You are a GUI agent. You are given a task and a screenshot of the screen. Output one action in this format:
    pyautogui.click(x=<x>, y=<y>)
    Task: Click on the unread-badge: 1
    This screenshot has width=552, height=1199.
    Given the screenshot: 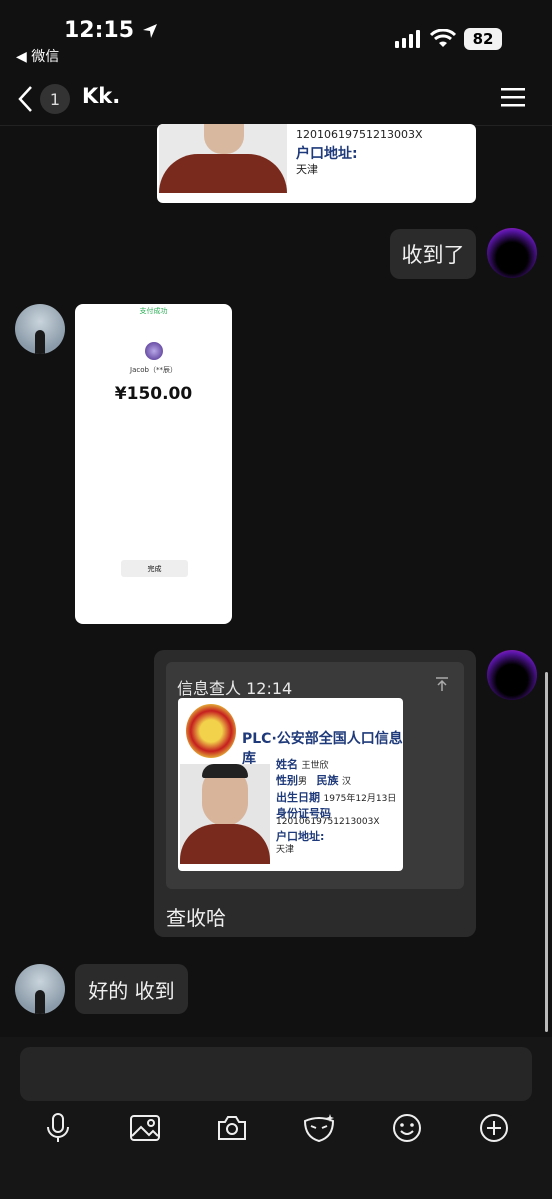 What is the action you would take?
    pyautogui.click(x=55, y=99)
    